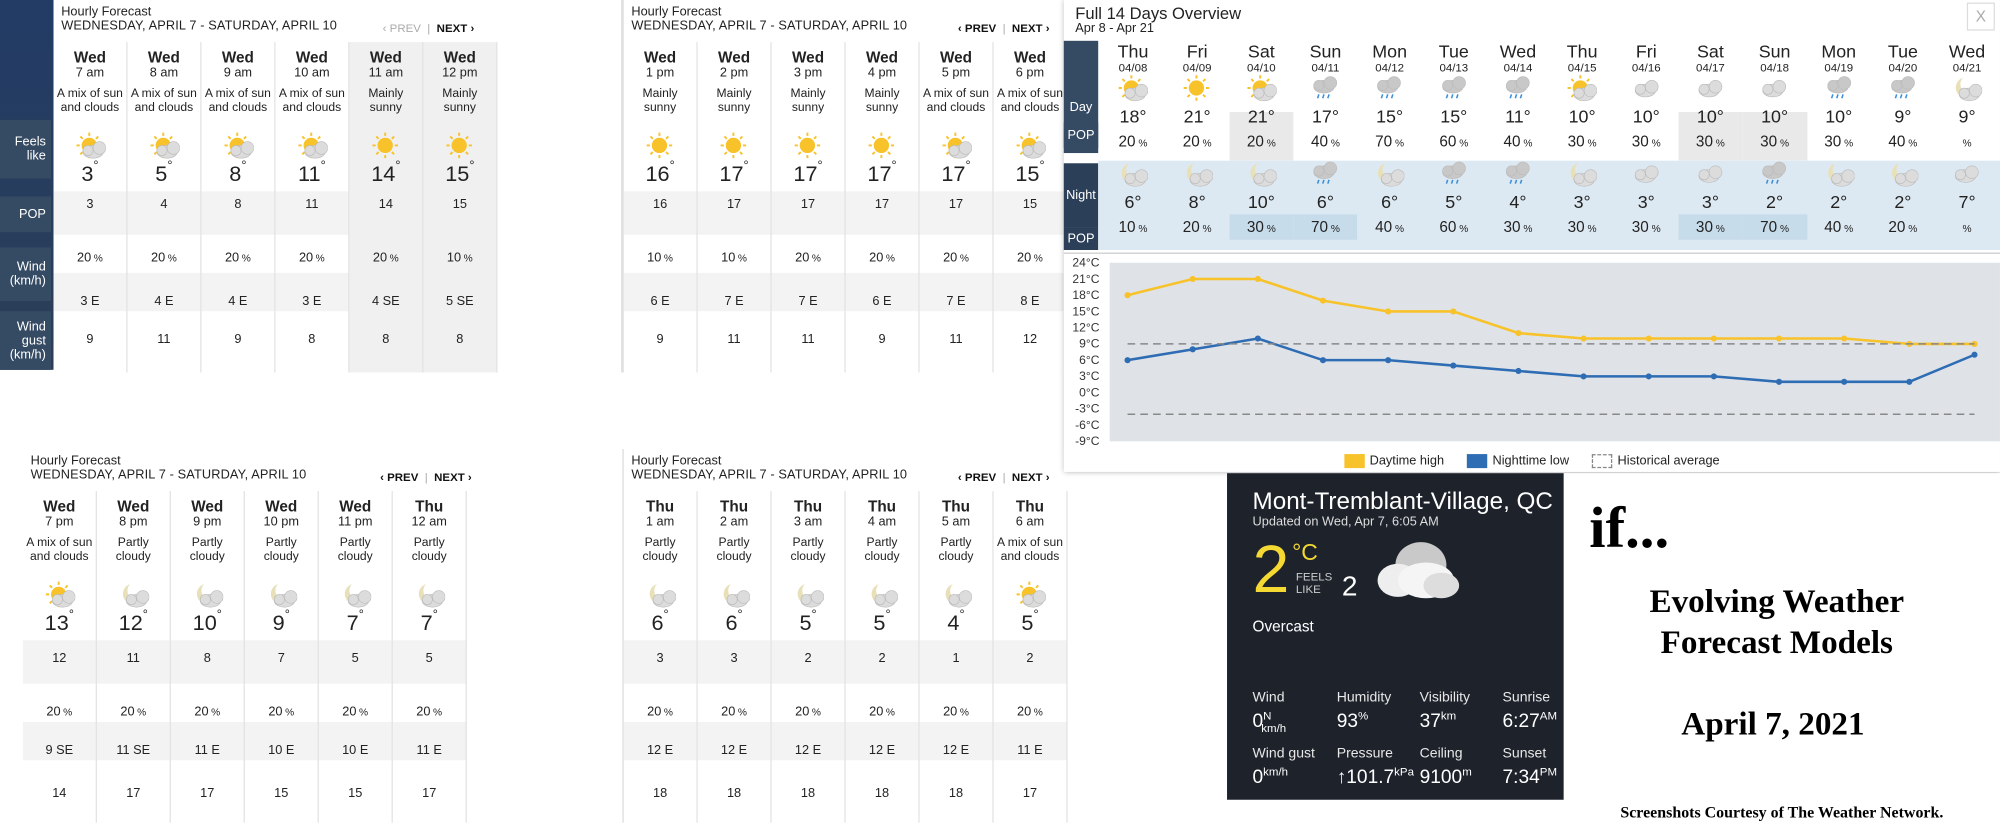 The height and width of the screenshot is (838, 2000). What do you see at coordinates (281, 793) in the screenshot?
I see `hour-wind-gust: 15` at bounding box center [281, 793].